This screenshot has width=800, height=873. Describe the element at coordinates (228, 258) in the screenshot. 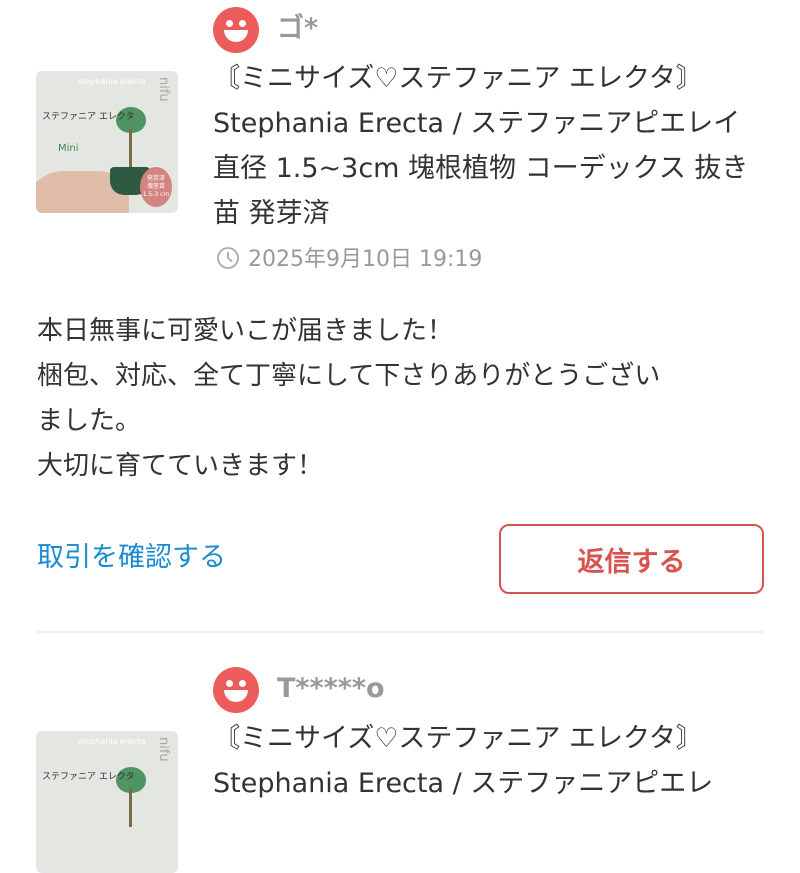

I see `clock-icon` at that location.